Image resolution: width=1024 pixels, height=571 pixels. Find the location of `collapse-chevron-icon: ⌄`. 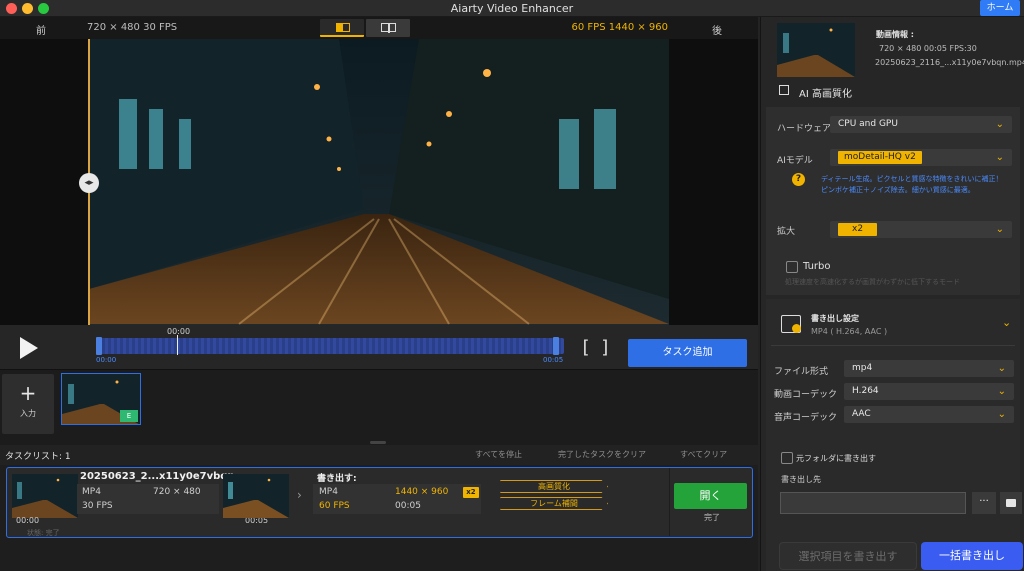

collapse-chevron-icon: ⌄ is located at coordinates (1006, 322).